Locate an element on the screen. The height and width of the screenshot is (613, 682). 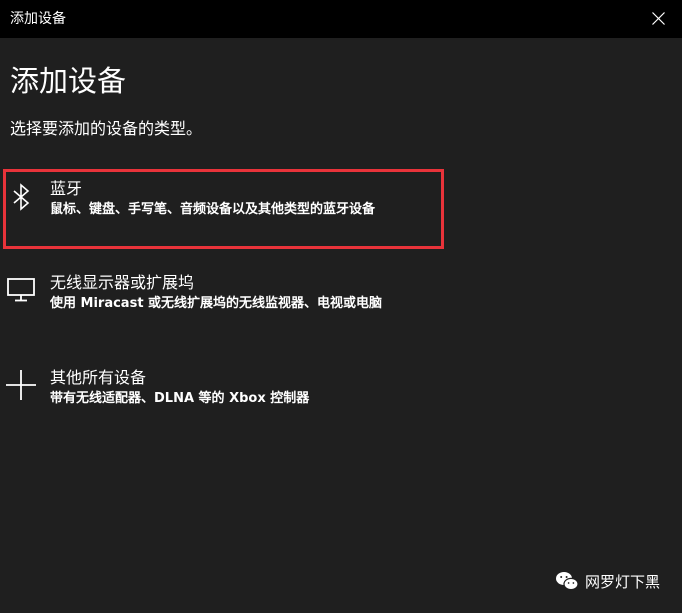
close-button is located at coordinates (659, 19).